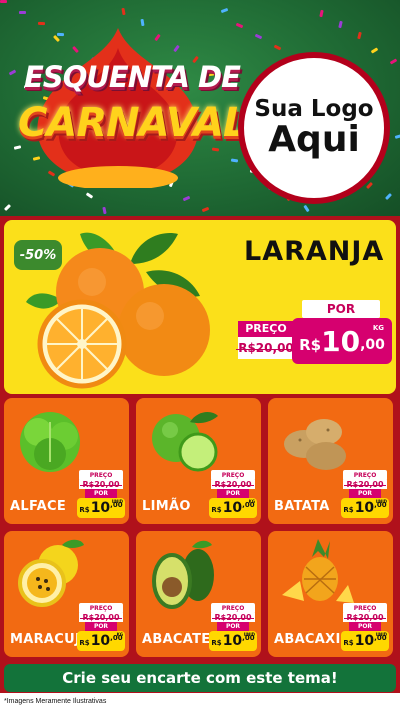 The height and width of the screenshot is (711, 400). What do you see at coordinates (330, 594) in the screenshot?
I see `product-card: ABACAXI PREÇO R$20,00 POR R$ 10,00 UNID` at bounding box center [330, 594].